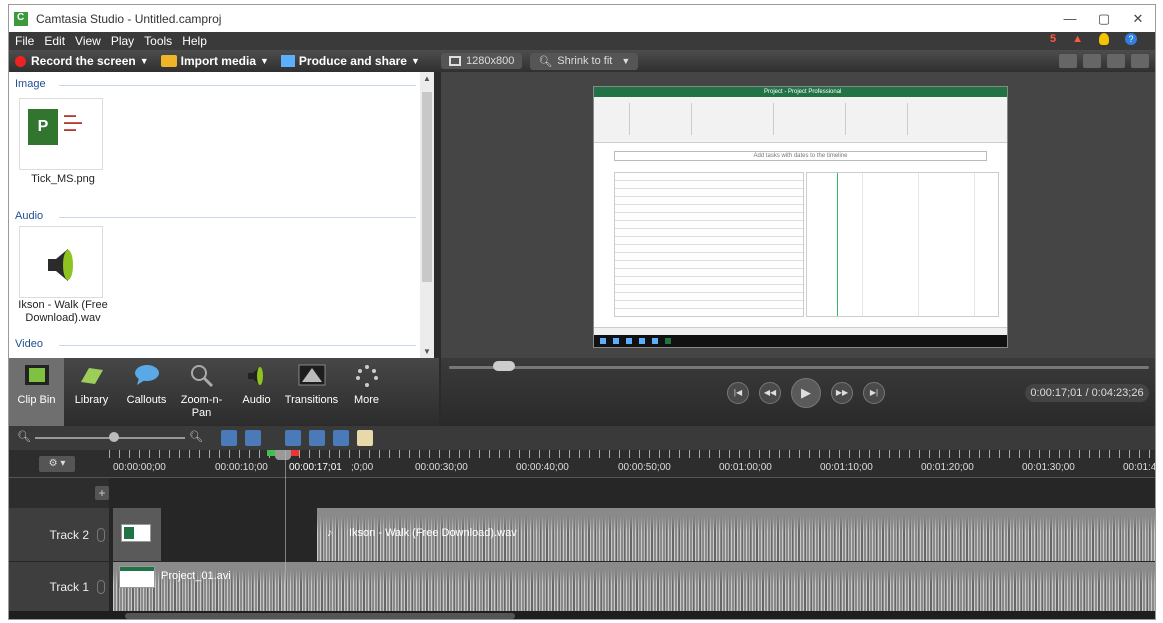  I want to click on image-file-name: Tick_MS.png, so click(63, 179).